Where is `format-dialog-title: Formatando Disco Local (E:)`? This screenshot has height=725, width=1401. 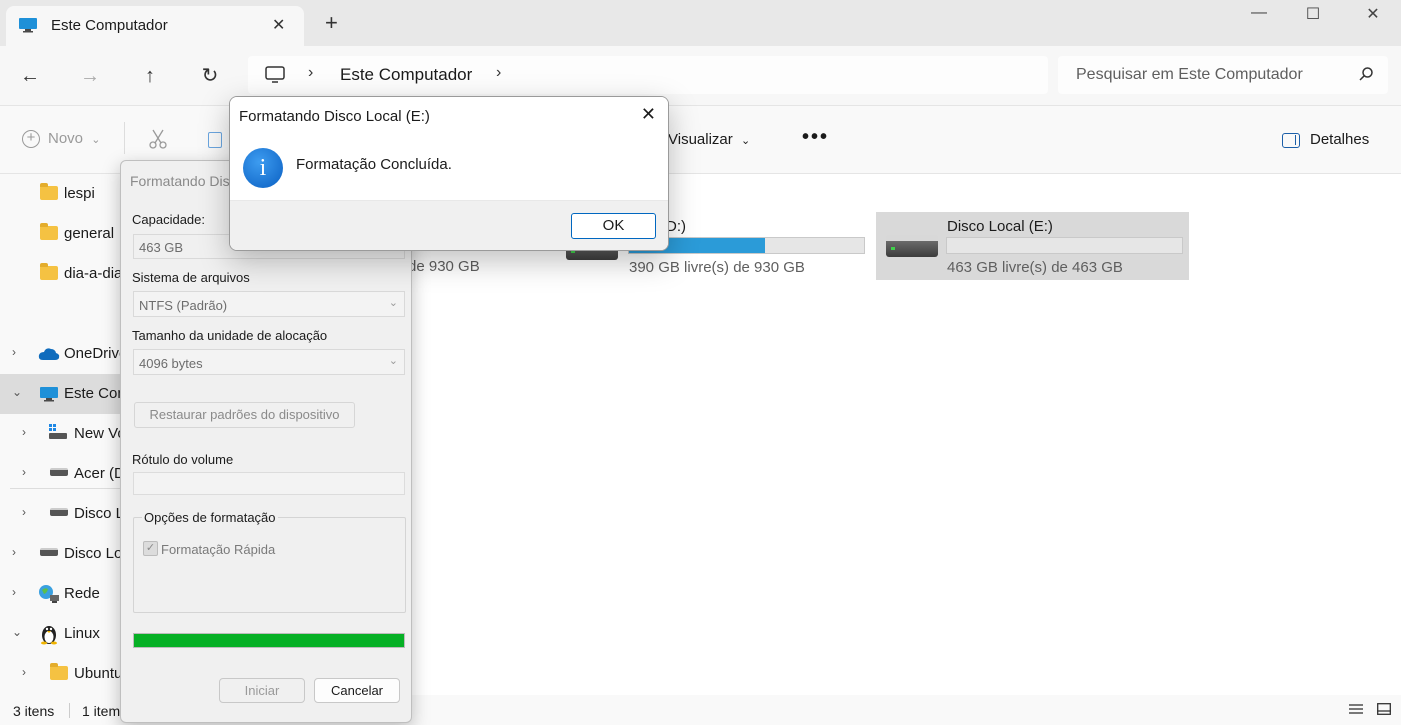 format-dialog-title: Formatando Disco Local (E:) is located at coordinates (185, 181).